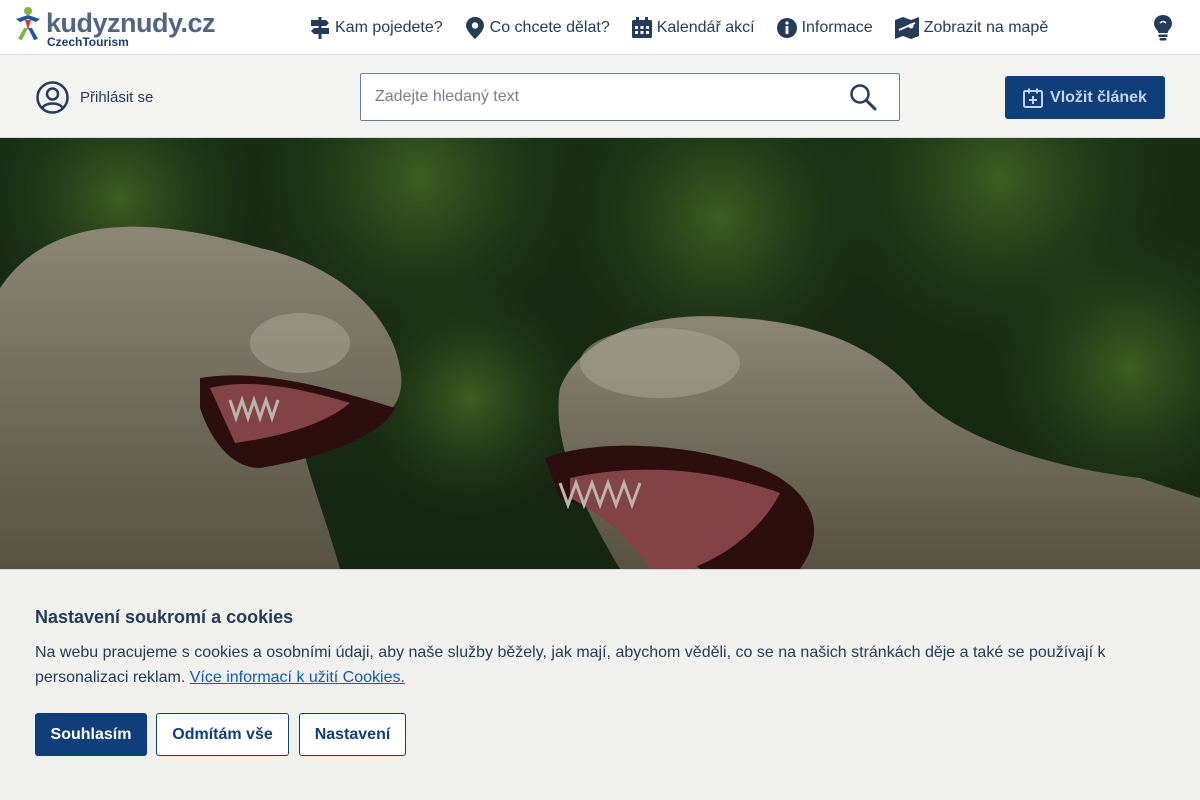 This screenshot has height=800, width=1200. I want to click on lightbulb-icon, so click(1163, 28).